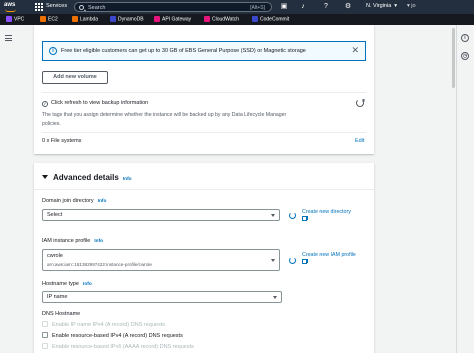  Describe the element at coordinates (45, 177) in the screenshot. I see `caret-down-icon` at that location.